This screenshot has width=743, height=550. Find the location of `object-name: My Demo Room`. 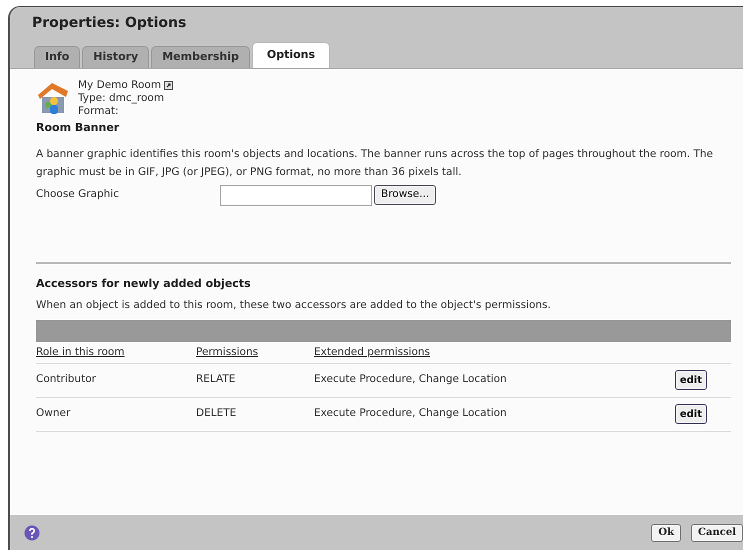

object-name: My Demo Room is located at coordinates (120, 85).